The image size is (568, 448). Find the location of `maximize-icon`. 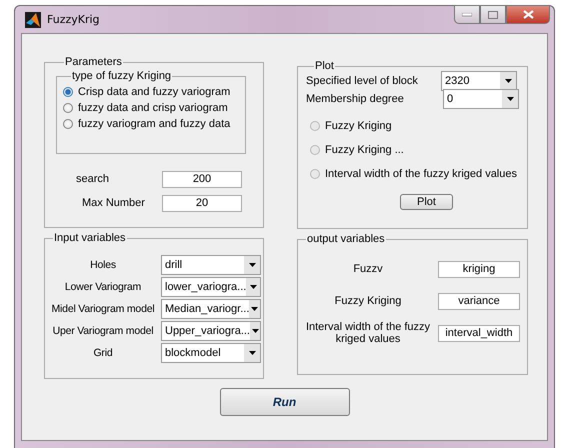

maximize-icon is located at coordinates (493, 14).